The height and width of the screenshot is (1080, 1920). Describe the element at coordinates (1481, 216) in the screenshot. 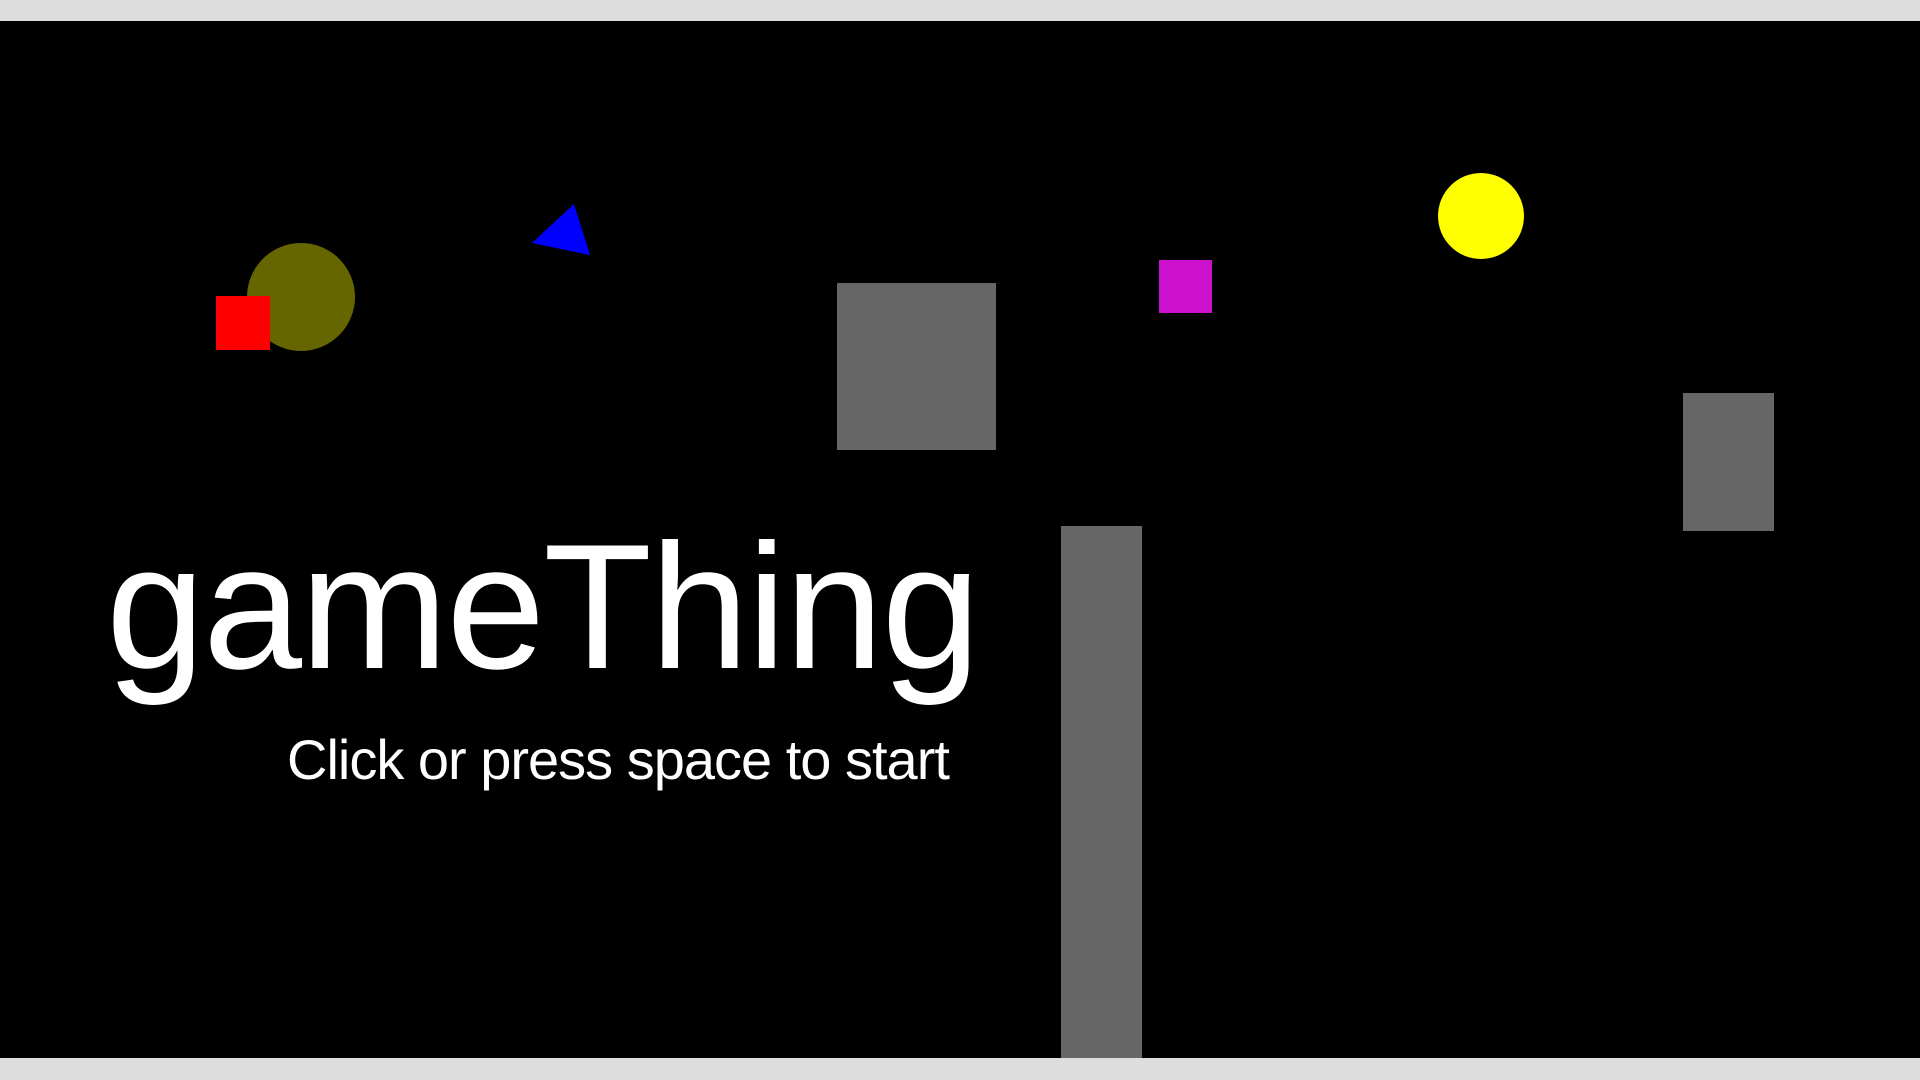

I see `yellow-circle` at that location.